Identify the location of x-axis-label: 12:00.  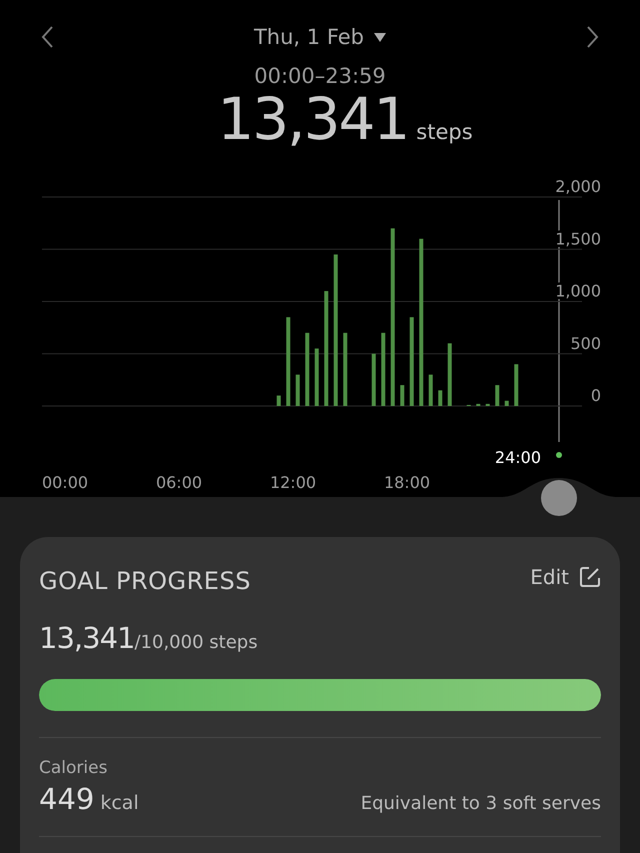
(293, 482).